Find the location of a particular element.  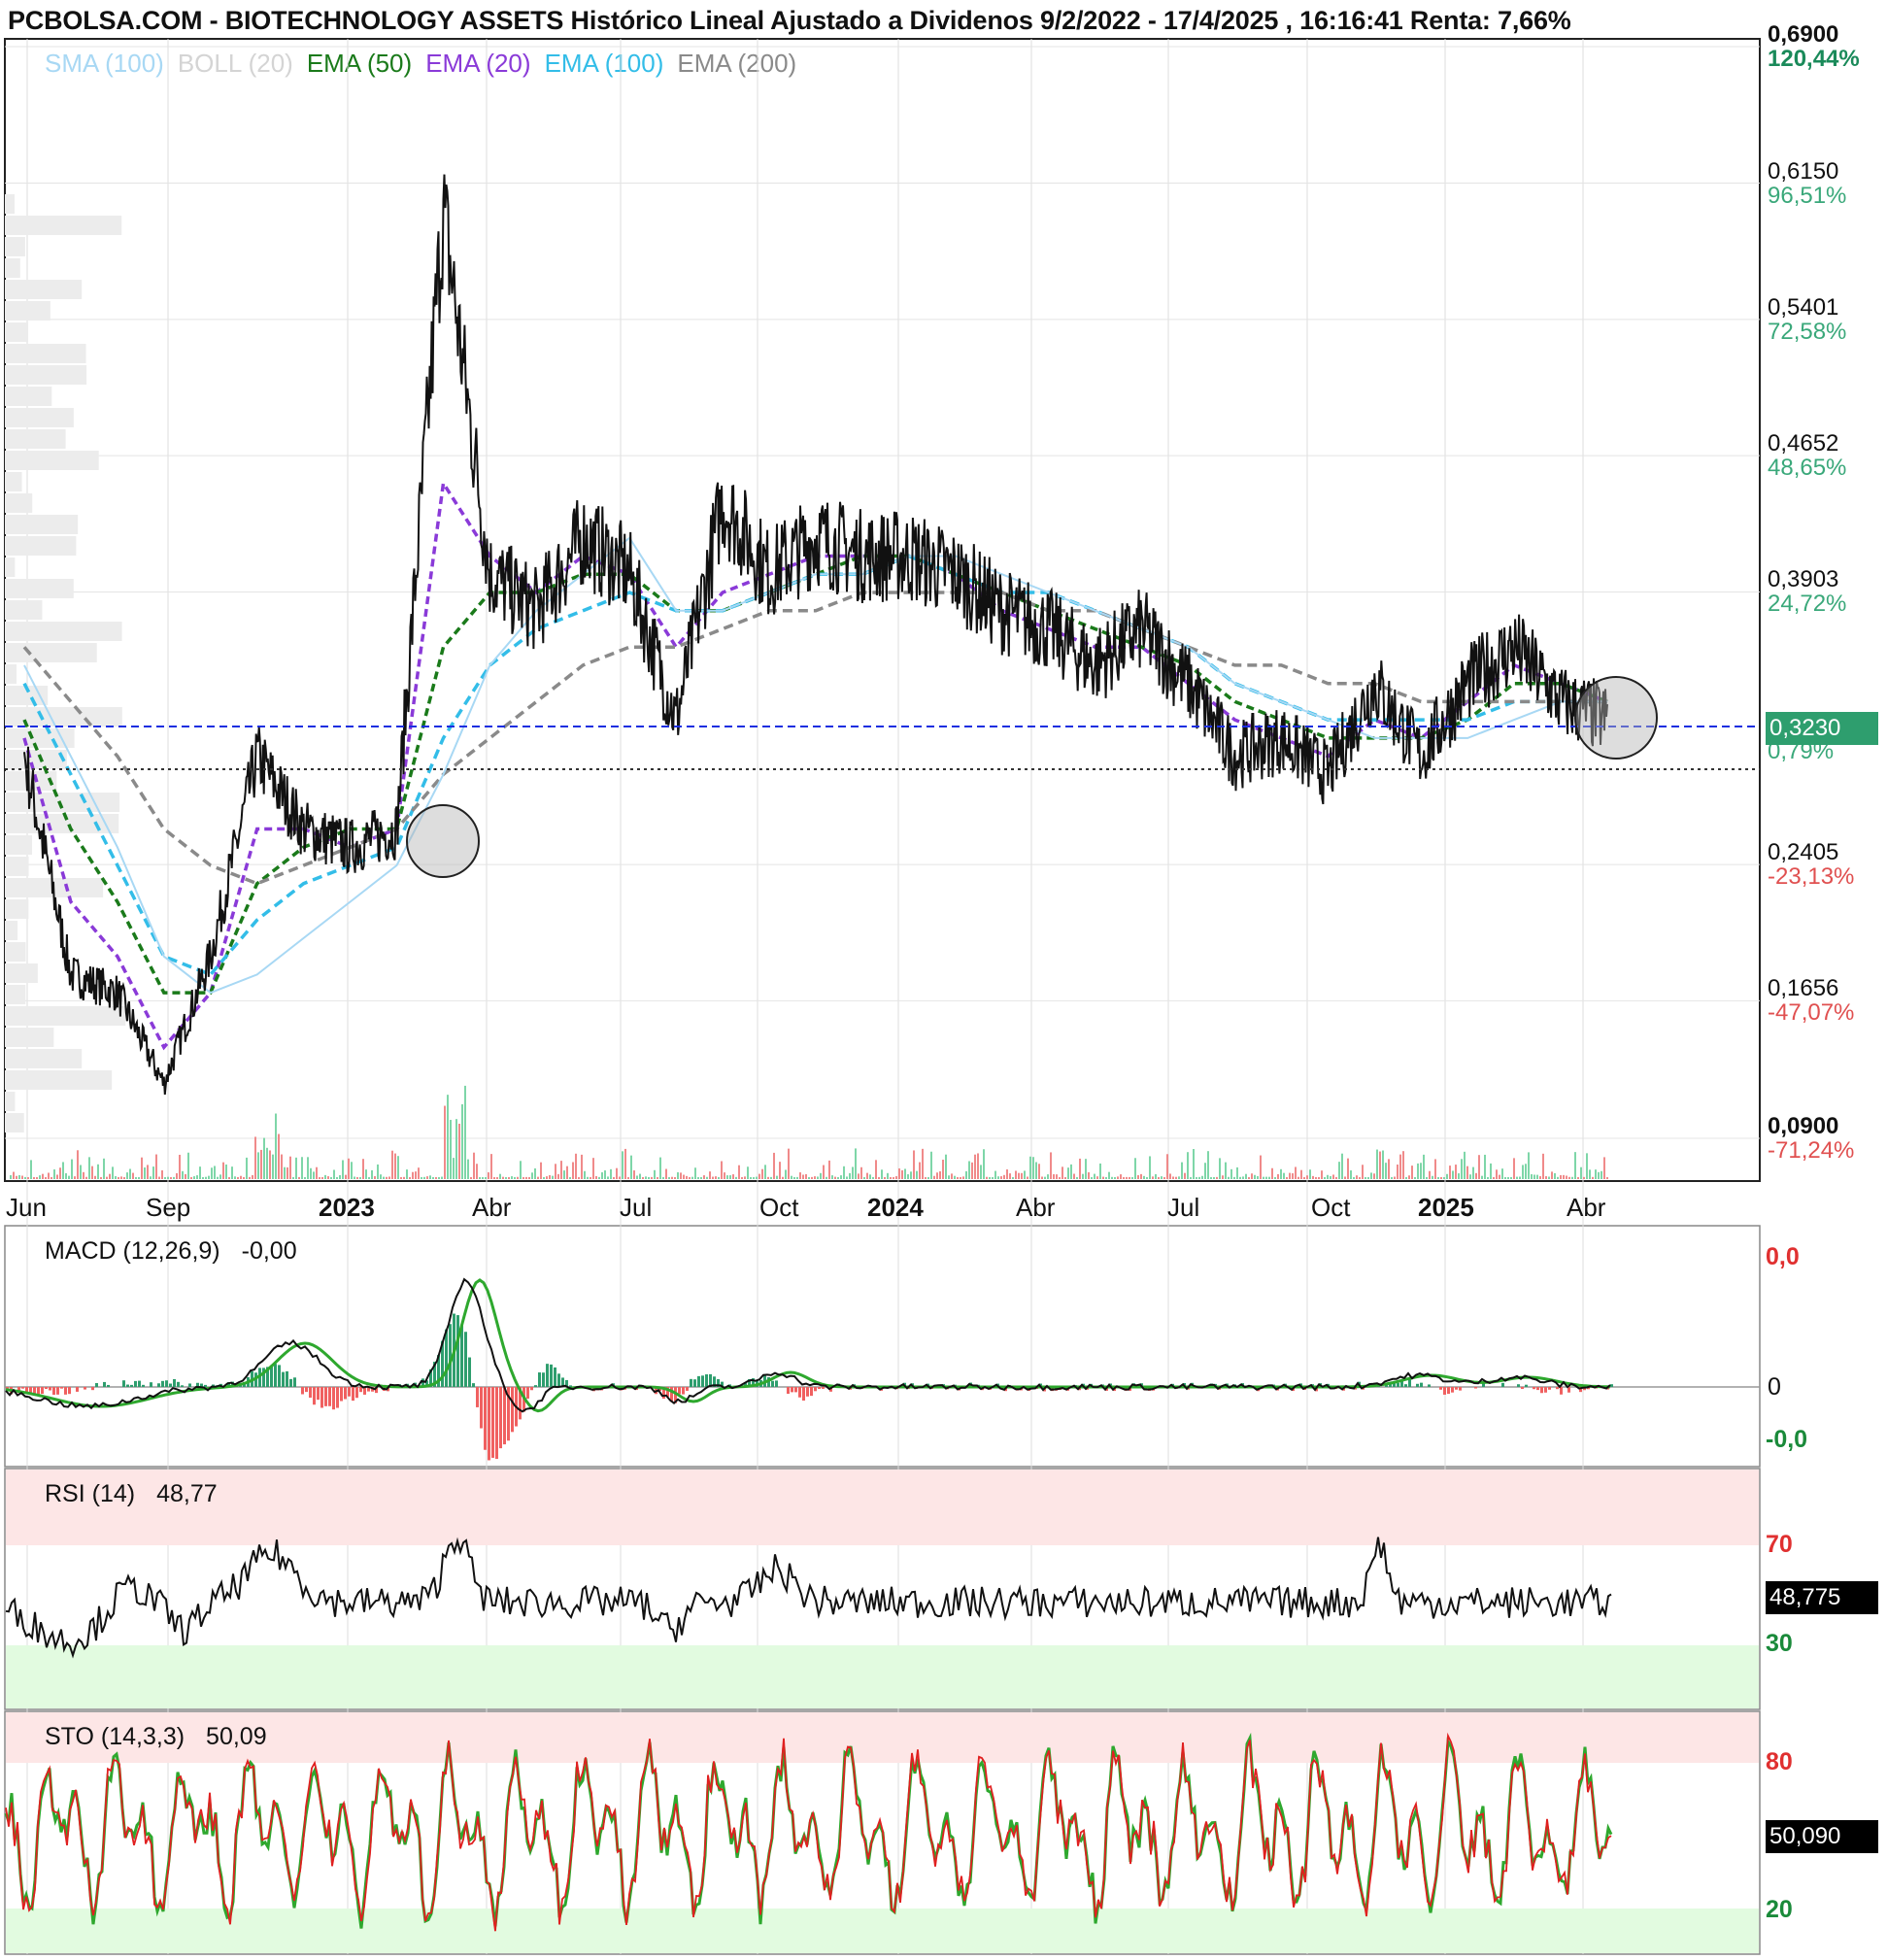

time-axis-label: Abr is located at coordinates (1587, 1207).